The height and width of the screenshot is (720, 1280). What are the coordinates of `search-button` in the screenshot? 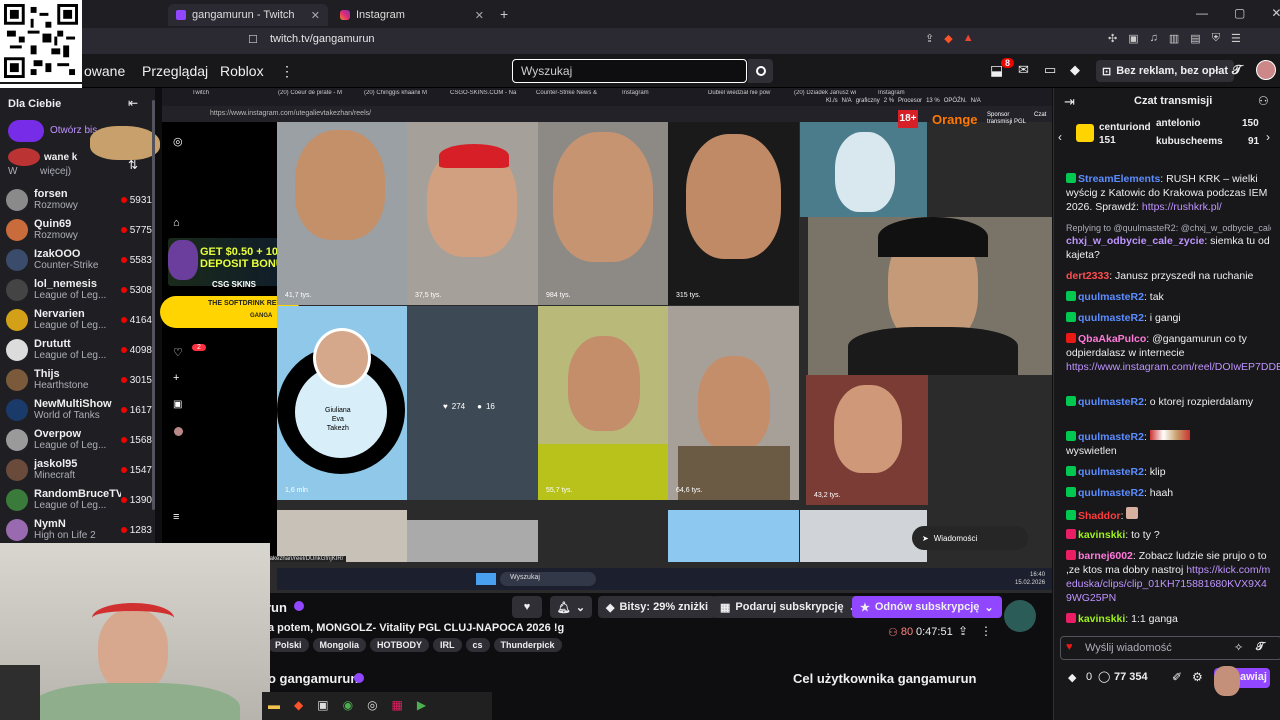 It's located at (760, 71).